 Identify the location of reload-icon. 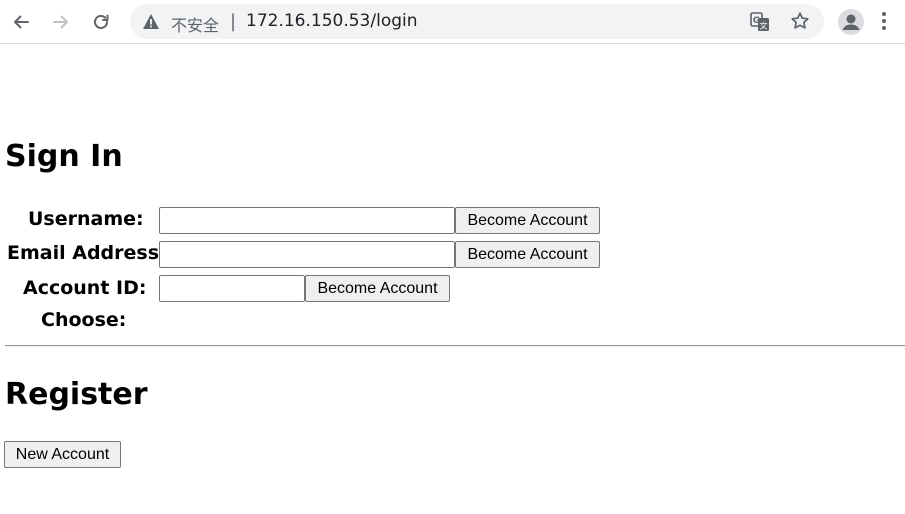
(101, 22).